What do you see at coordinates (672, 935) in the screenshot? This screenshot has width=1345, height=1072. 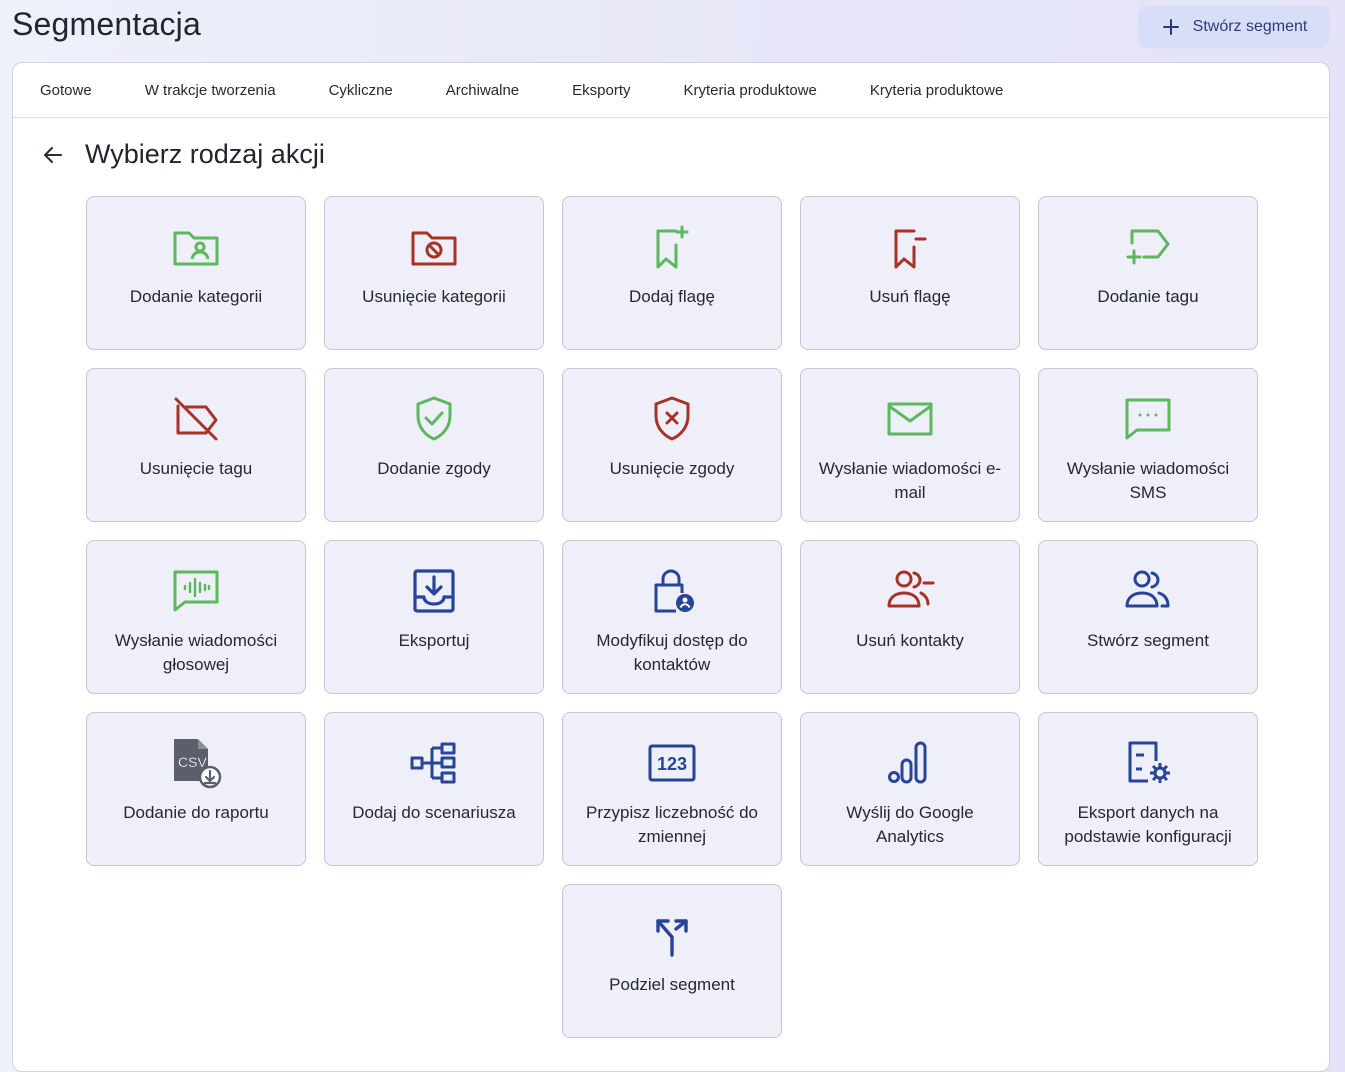 I see `split-arrows-icon` at bounding box center [672, 935].